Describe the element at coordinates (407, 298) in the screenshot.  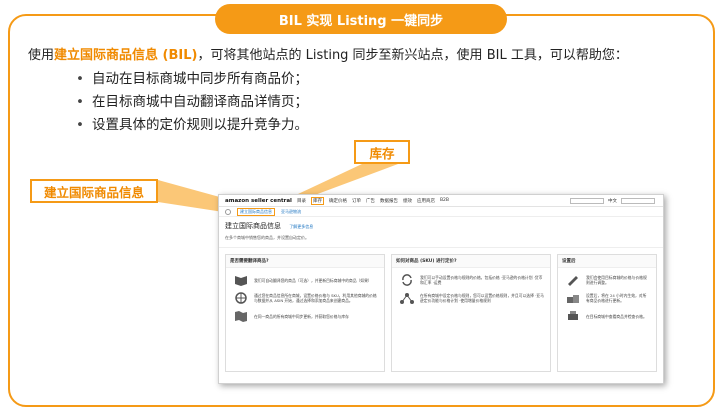
I see `network-icon` at that location.